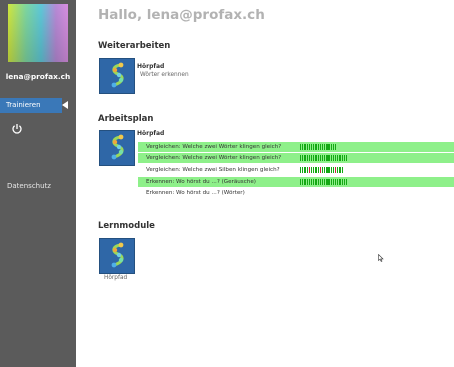 The height and width of the screenshot is (367, 454). Describe the element at coordinates (38, 76) in the screenshot. I see `user-email: lena@profax.ch` at that location.